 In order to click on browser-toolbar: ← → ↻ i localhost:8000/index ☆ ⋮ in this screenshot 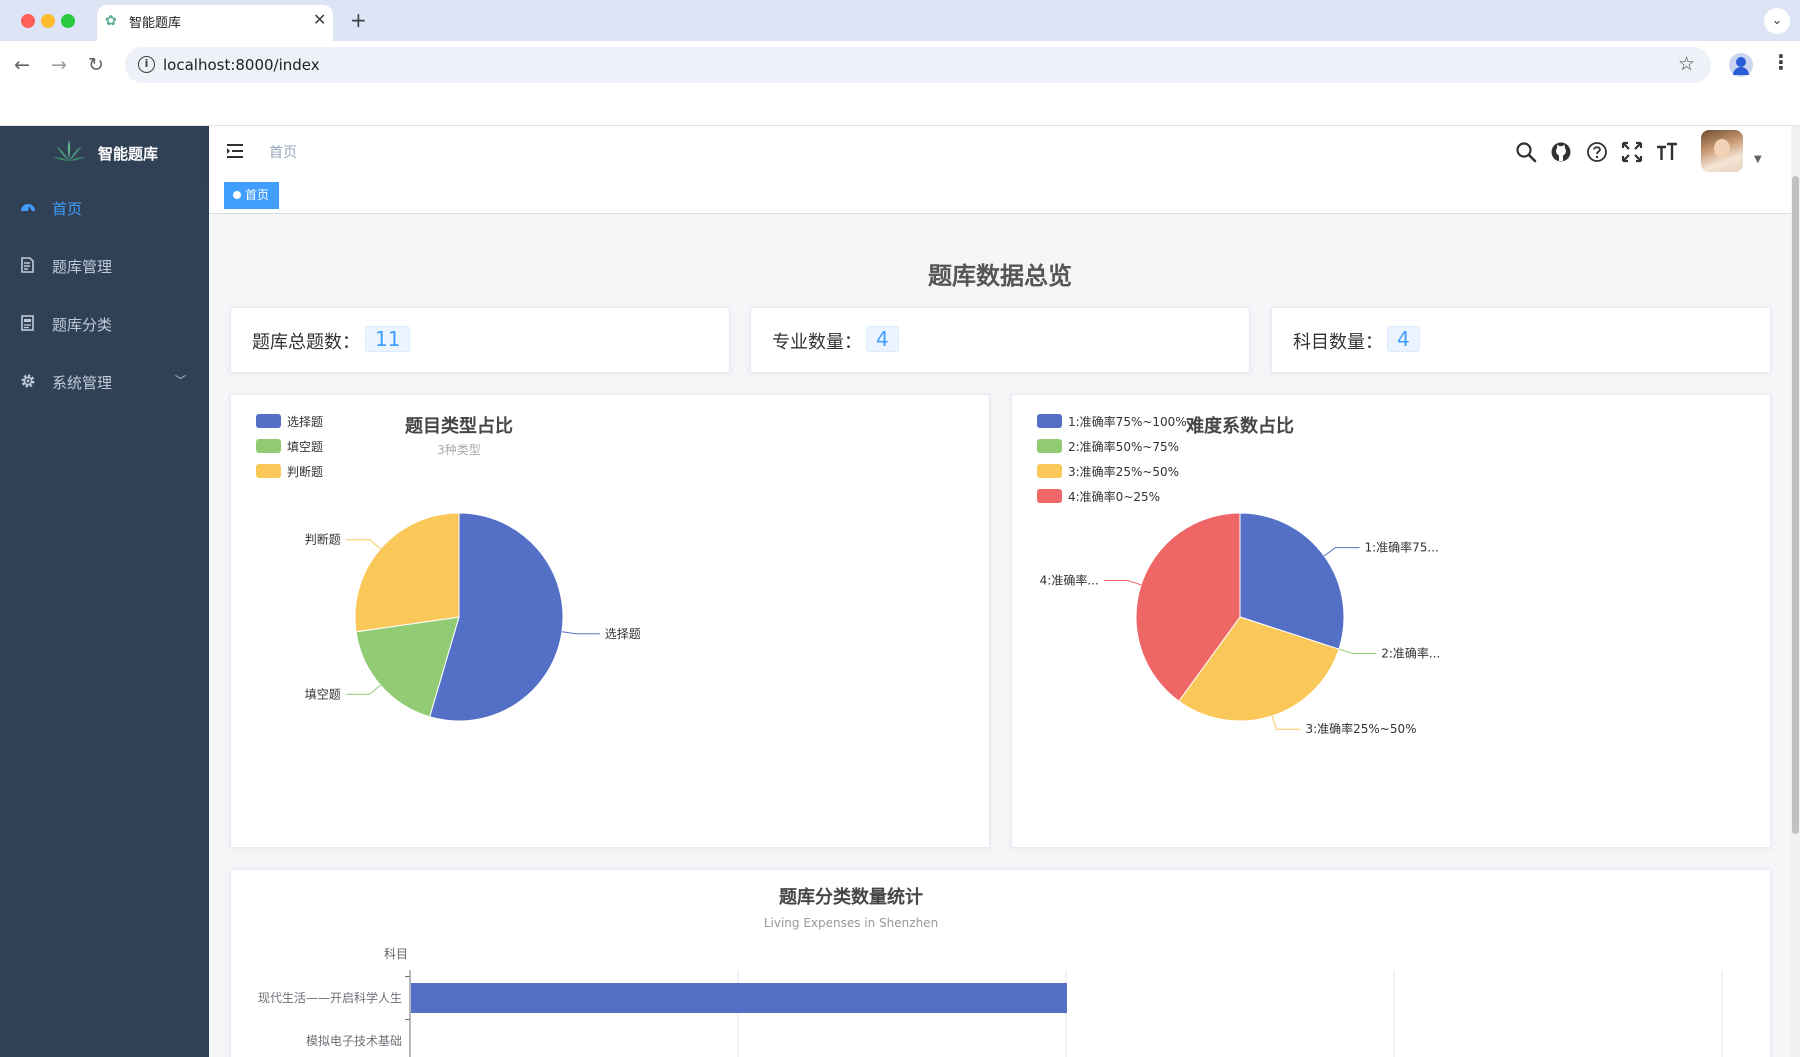, I will do `click(900, 66)`.